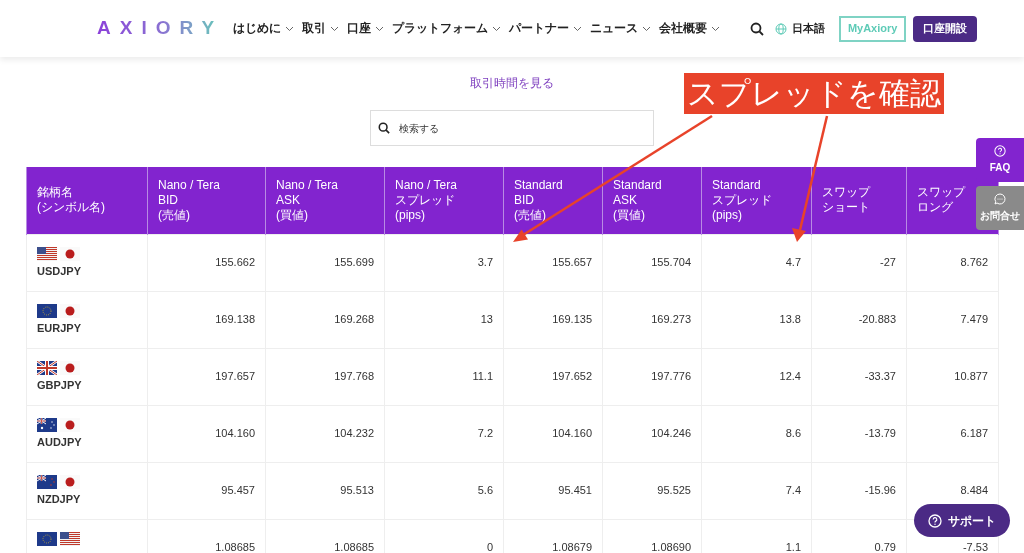 The width and height of the screenshot is (1024, 553). What do you see at coordinates (952, 262) in the screenshot?
I see `table-cell: 8.762` at bounding box center [952, 262].